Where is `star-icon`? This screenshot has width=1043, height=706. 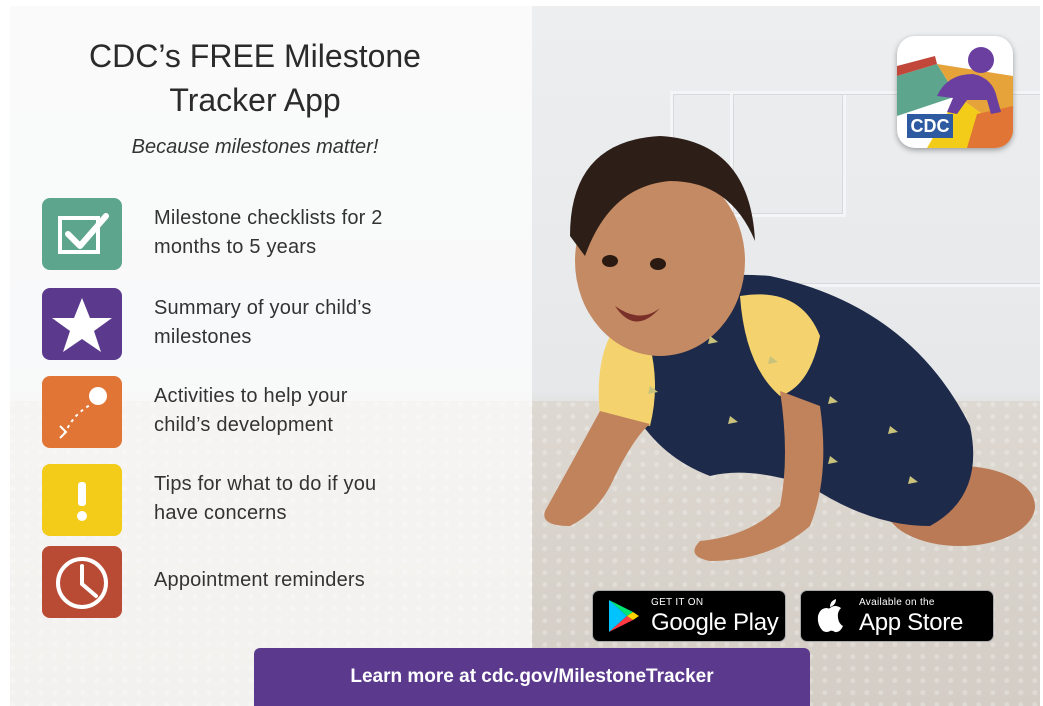 star-icon is located at coordinates (82, 324).